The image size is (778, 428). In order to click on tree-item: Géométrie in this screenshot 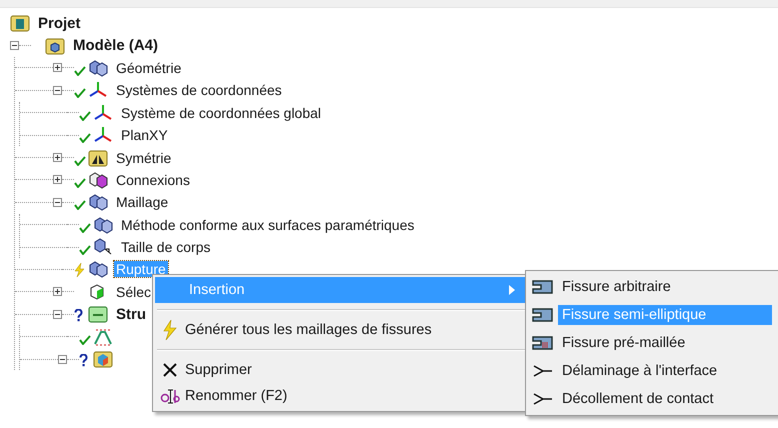, I will do `click(149, 68)`.